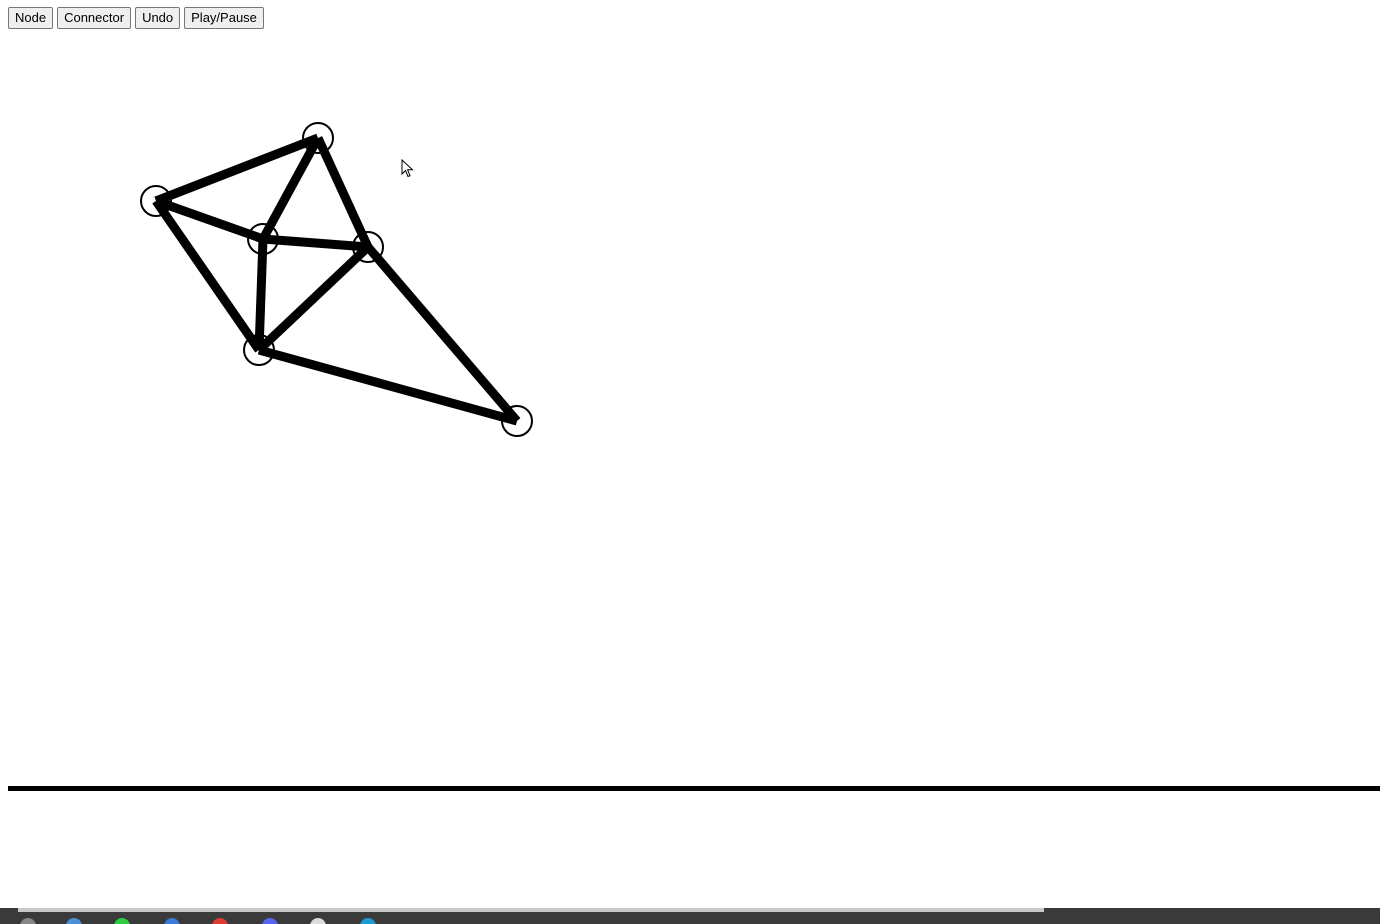 This screenshot has width=1380, height=924. Describe the element at coordinates (343, 192) in the screenshot. I see `connector-n2-n4` at that location.